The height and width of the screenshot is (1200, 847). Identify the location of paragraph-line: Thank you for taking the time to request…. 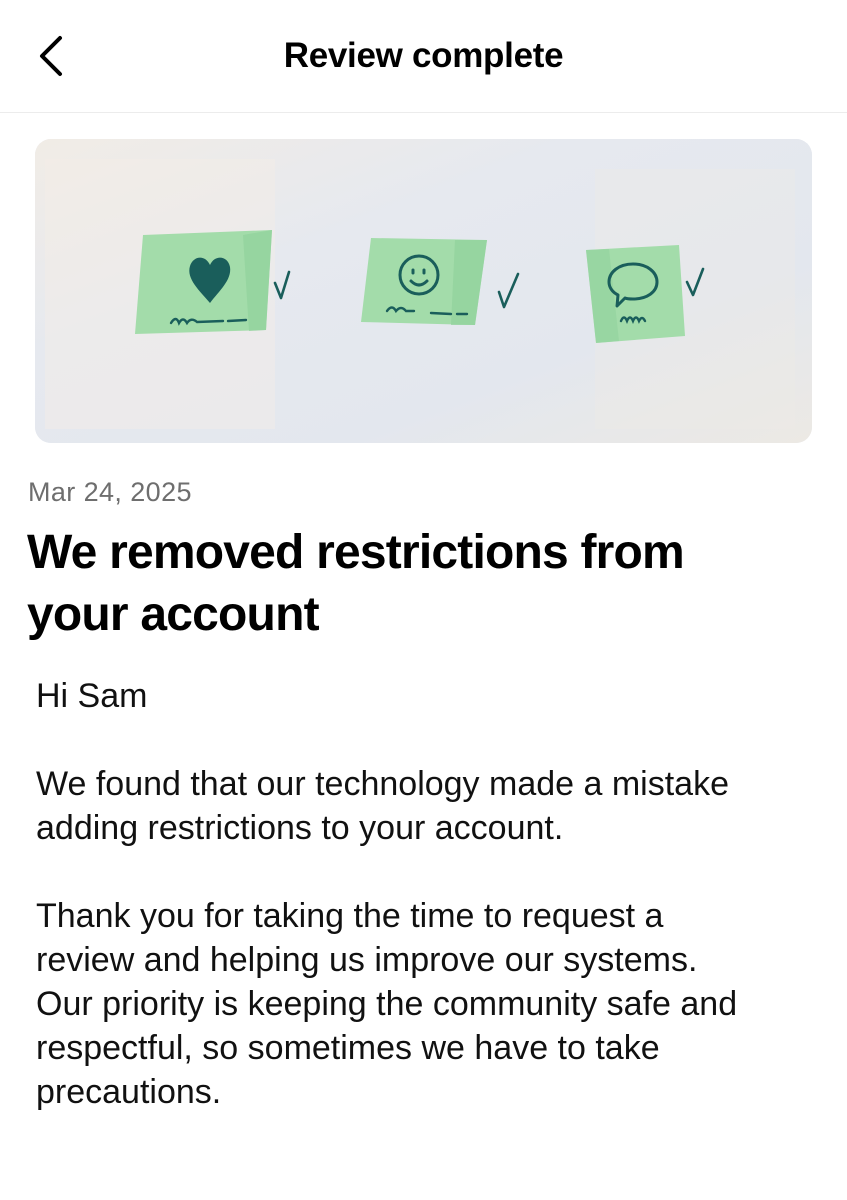
(350, 916).